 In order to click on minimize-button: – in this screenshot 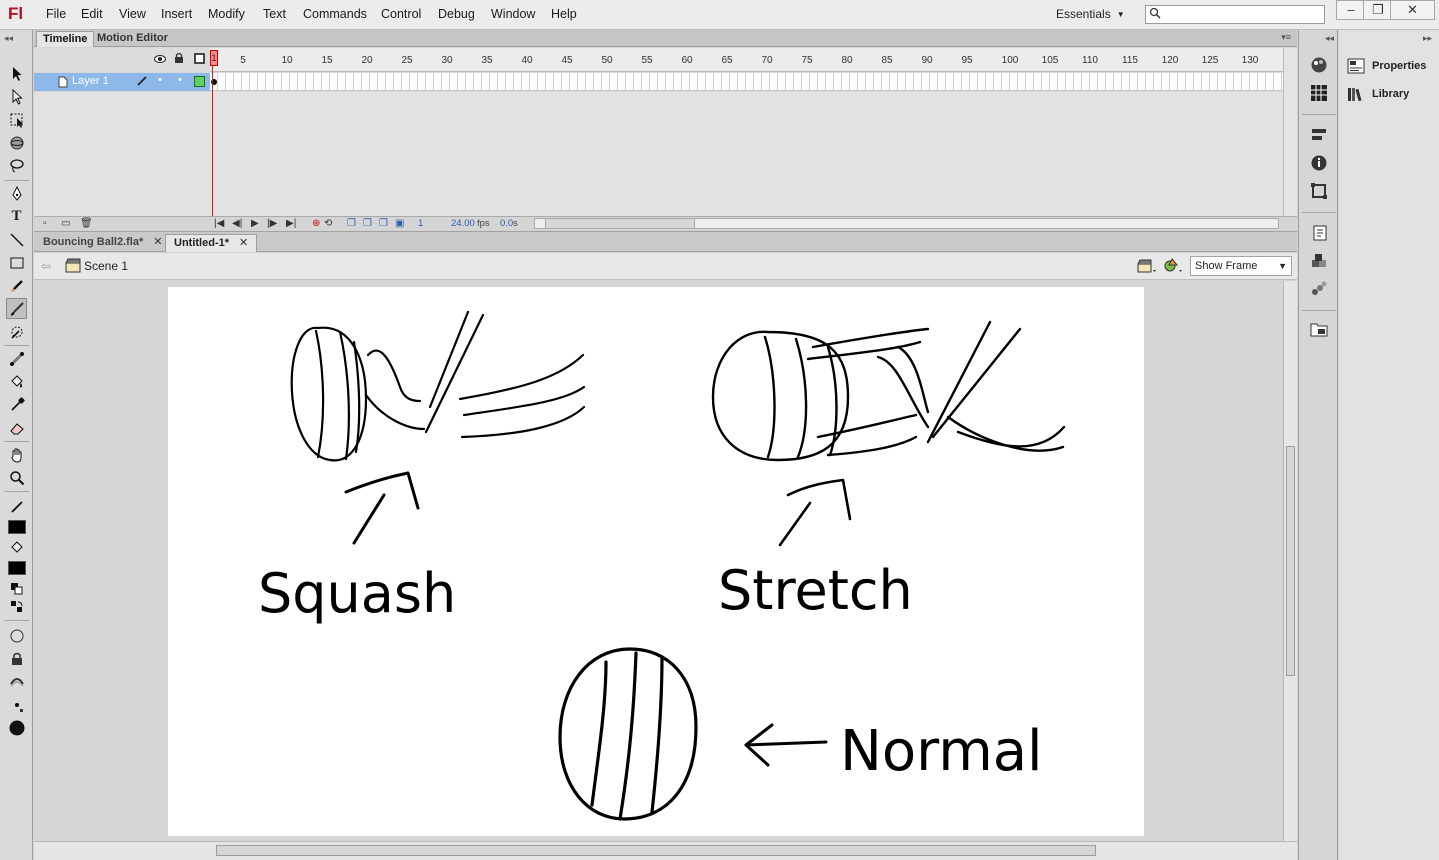, I will do `click(1351, 10)`.